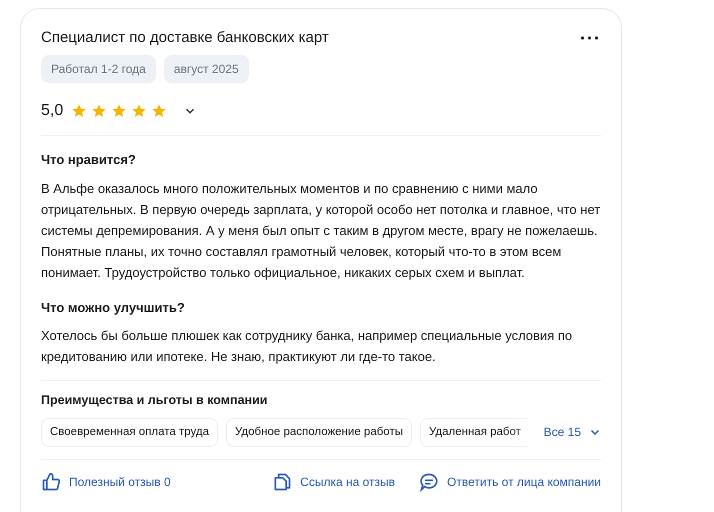 Image resolution: width=714 pixels, height=512 pixels. Describe the element at coordinates (98, 69) in the screenshot. I see `tag: Работал 1-2 года` at that location.